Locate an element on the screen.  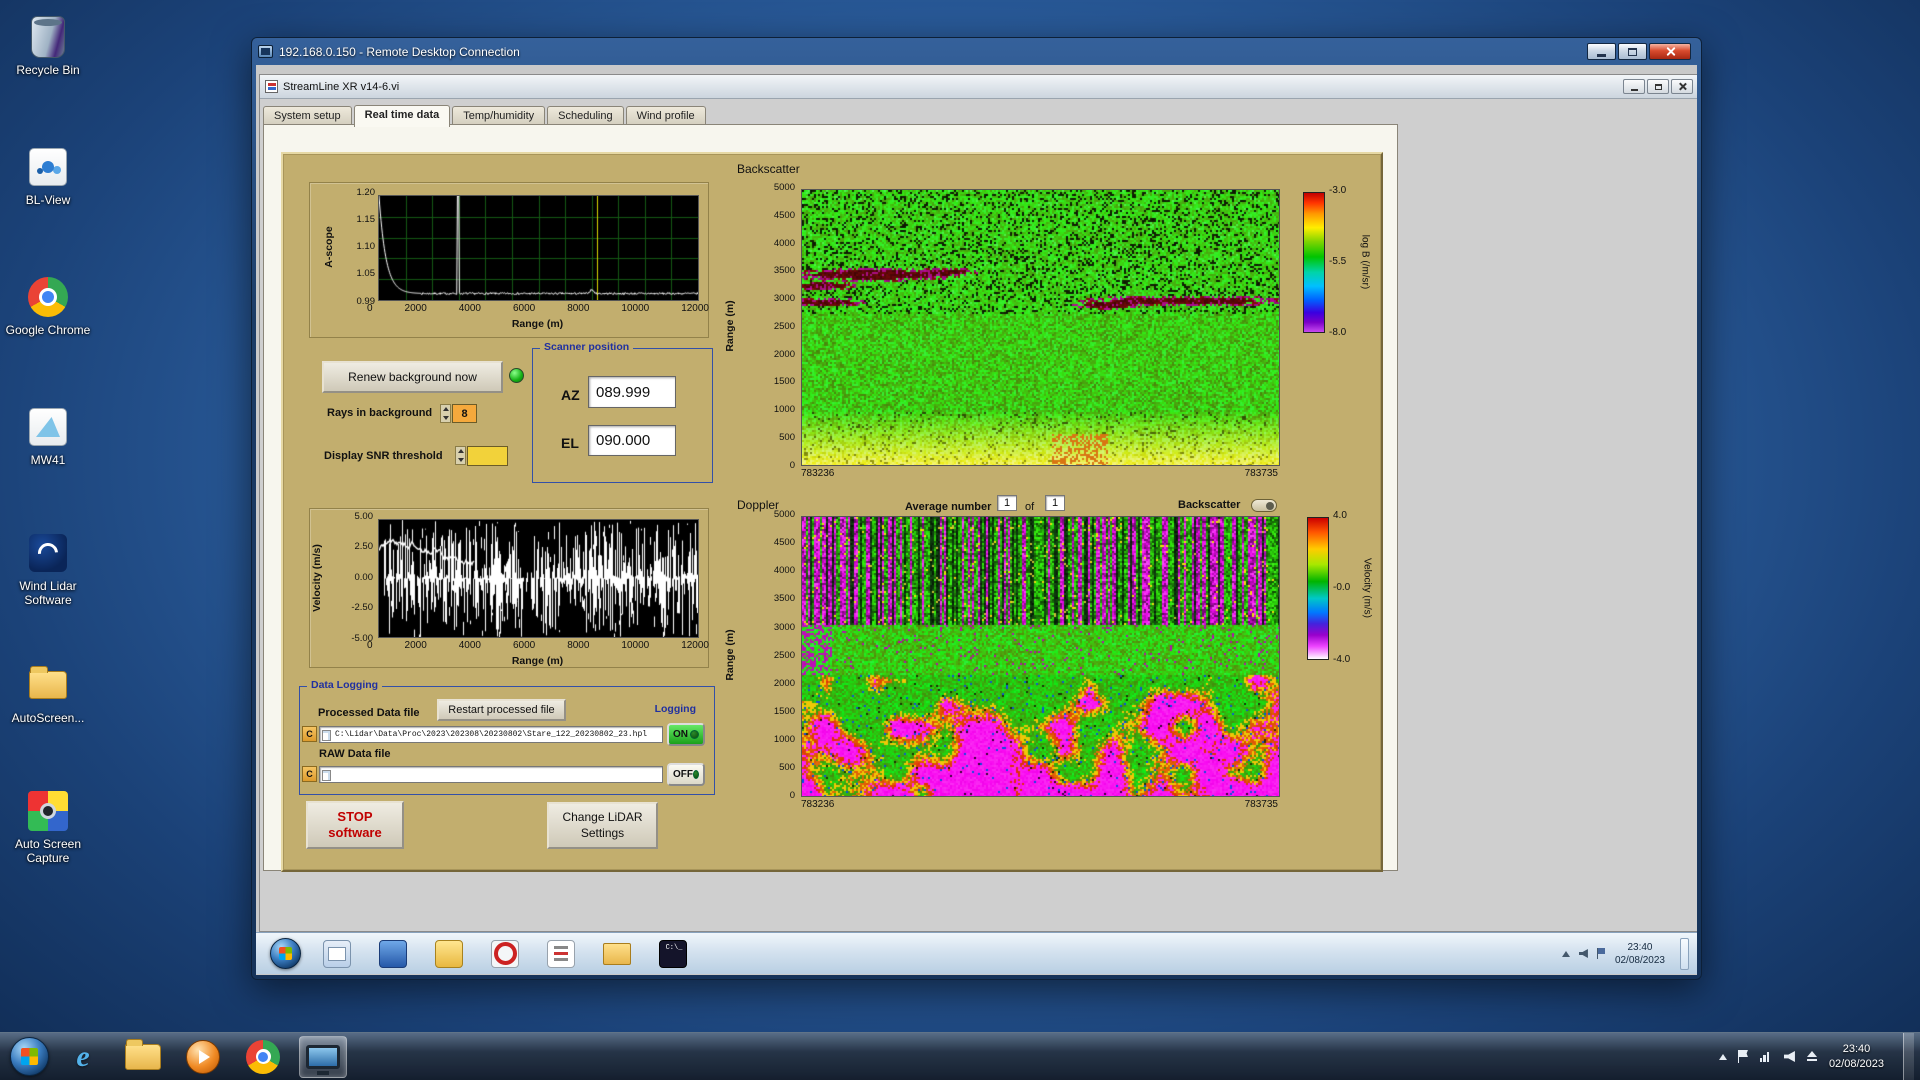
app-maximize-button is located at coordinates (1658, 86).